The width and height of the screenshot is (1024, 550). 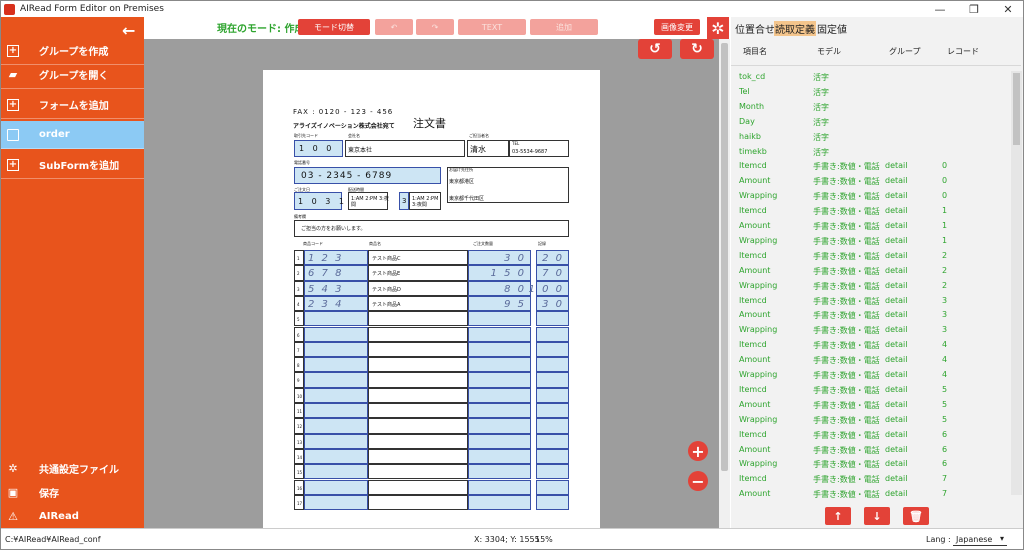 I want to click on rotate-left-button: ↺, so click(x=655, y=49).